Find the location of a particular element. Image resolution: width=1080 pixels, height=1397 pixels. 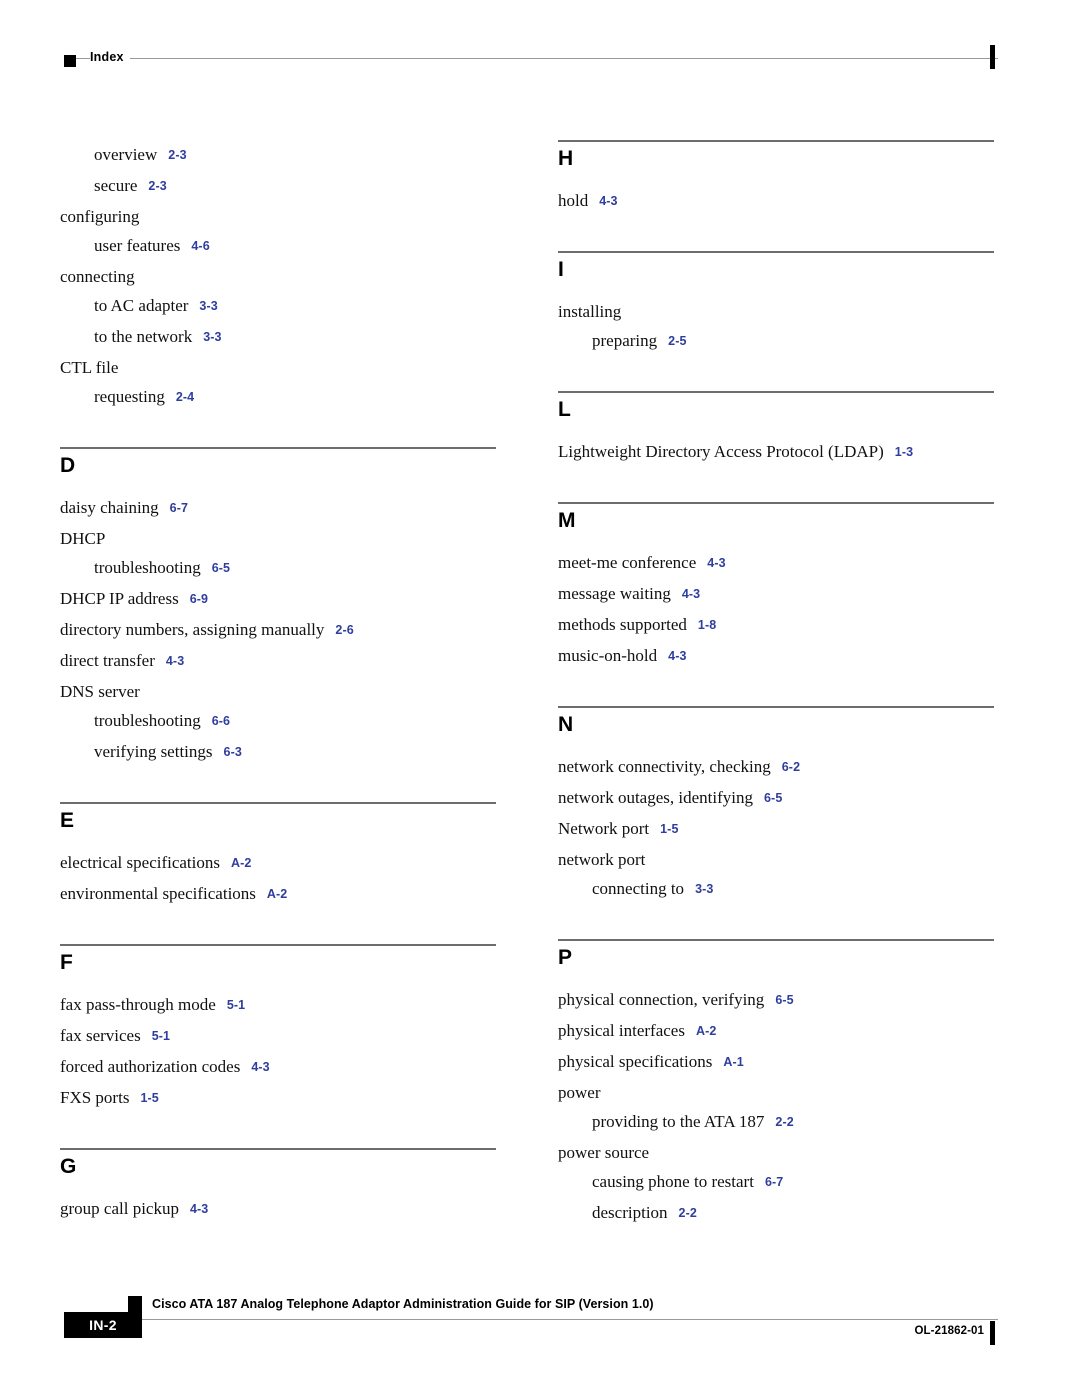

index-entry-list: hold 4-3 is located at coordinates (776, 201).